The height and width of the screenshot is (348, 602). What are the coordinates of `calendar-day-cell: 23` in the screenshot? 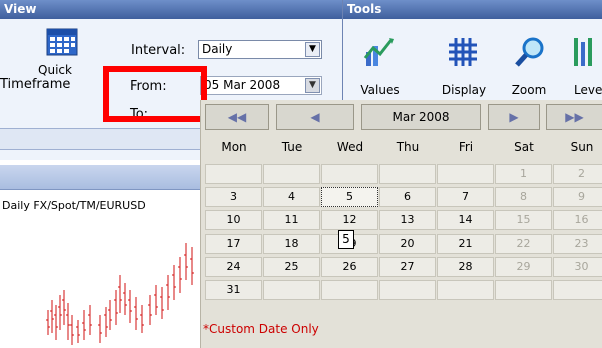 It's located at (577, 244).